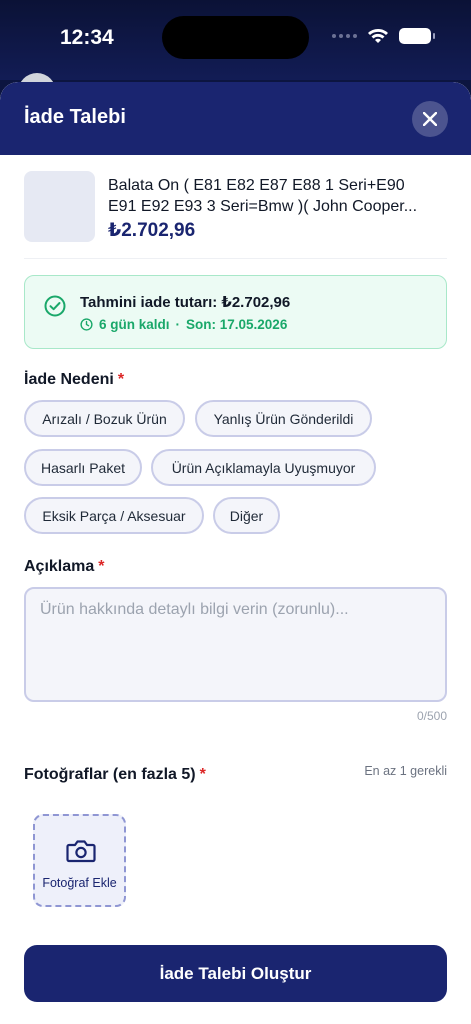  What do you see at coordinates (431, 716) in the screenshot?
I see `char-count: 0/500` at bounding box center [431, 716].